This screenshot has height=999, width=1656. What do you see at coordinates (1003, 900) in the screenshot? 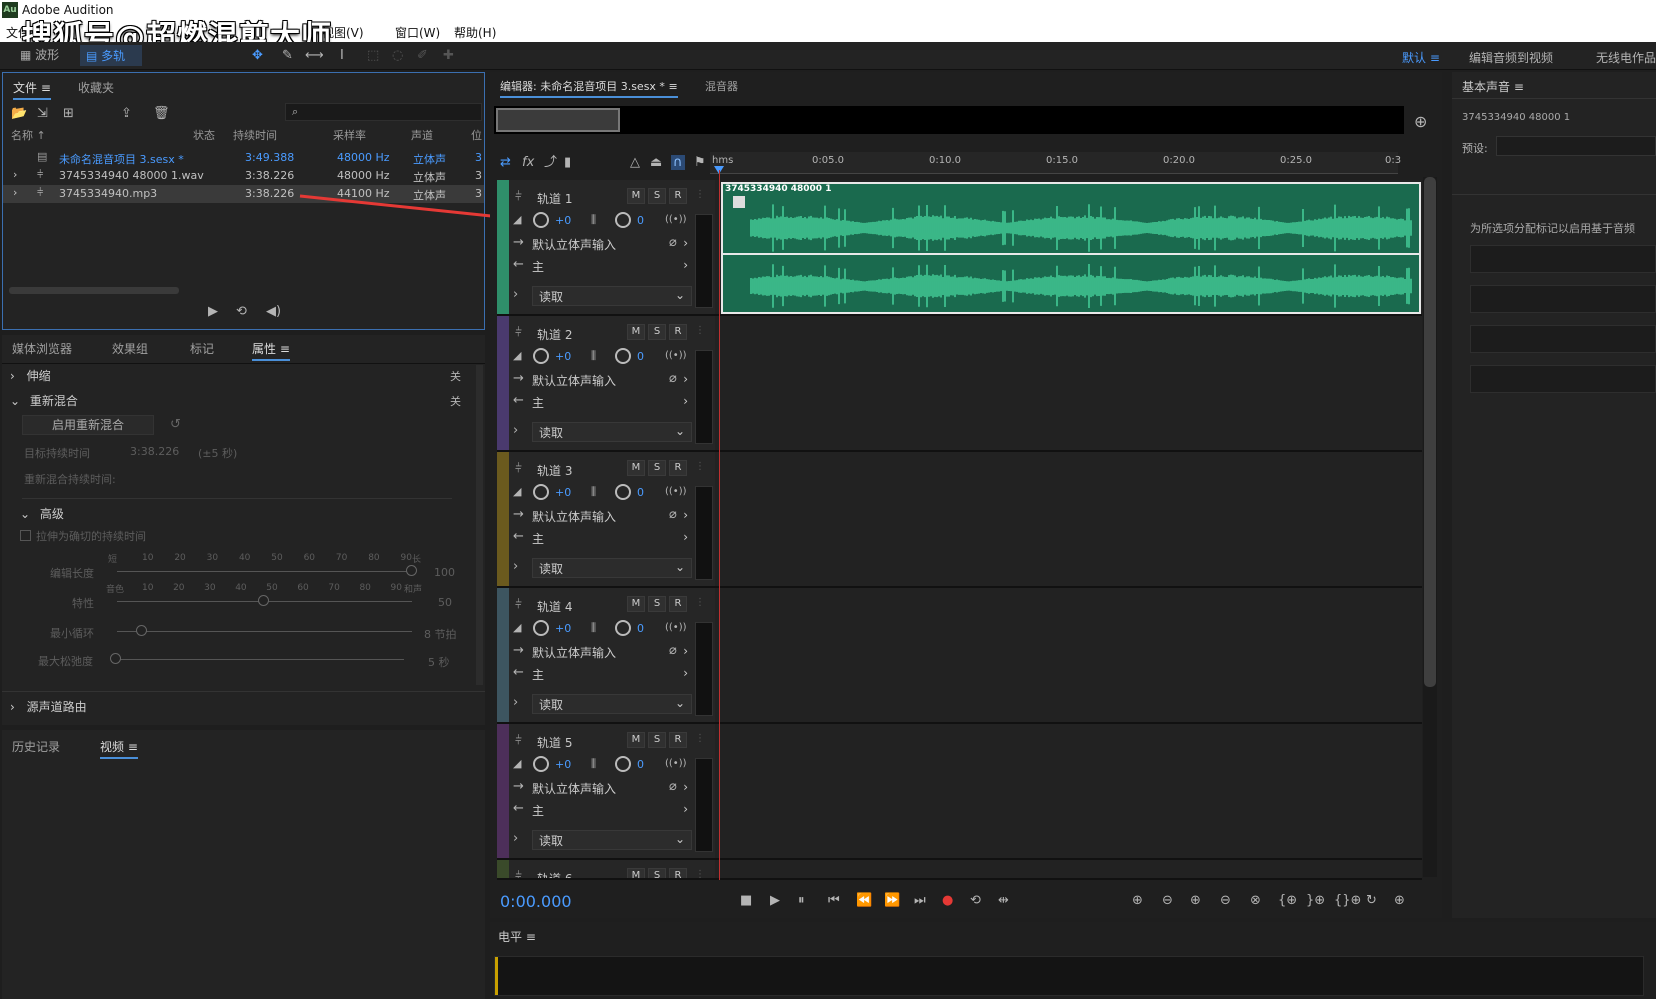
I see `skip-selection-icon: ⇹` at bounding box center [1003, 900].